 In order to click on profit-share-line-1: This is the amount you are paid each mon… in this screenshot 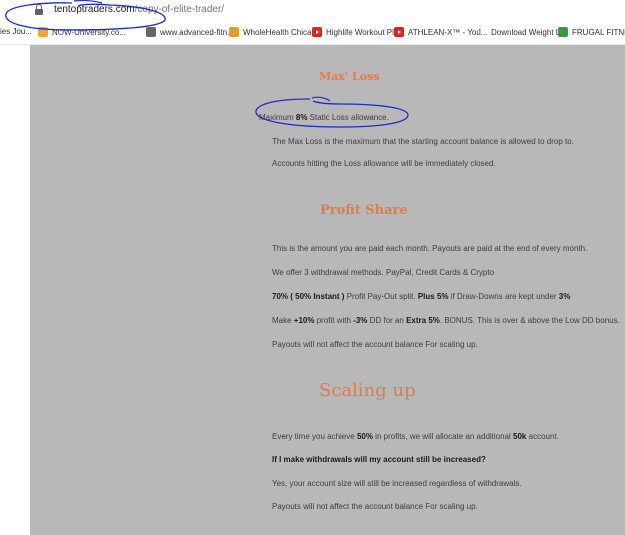, I will do `click(430, 248)`.